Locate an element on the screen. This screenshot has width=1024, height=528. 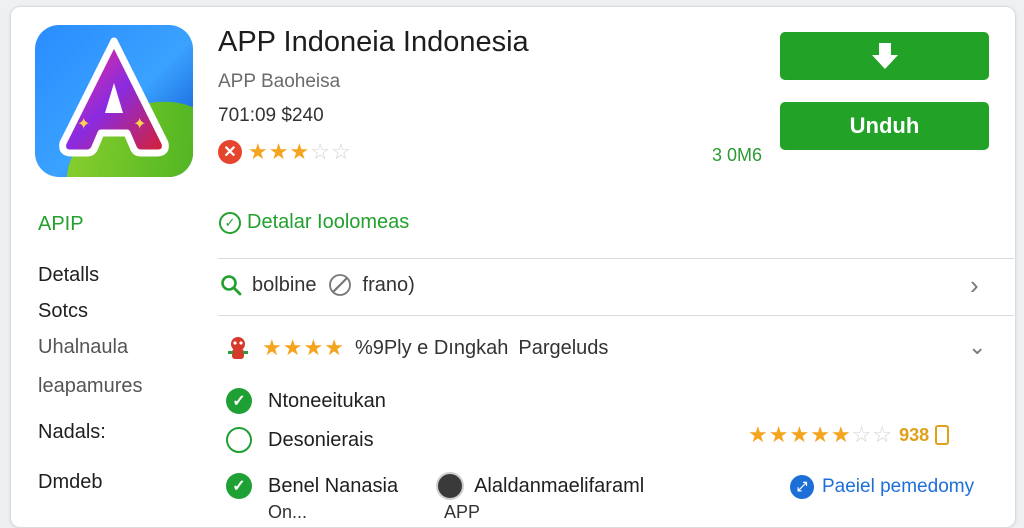
app-icon: ✦ ✦ is located at coordinates (114, 101).